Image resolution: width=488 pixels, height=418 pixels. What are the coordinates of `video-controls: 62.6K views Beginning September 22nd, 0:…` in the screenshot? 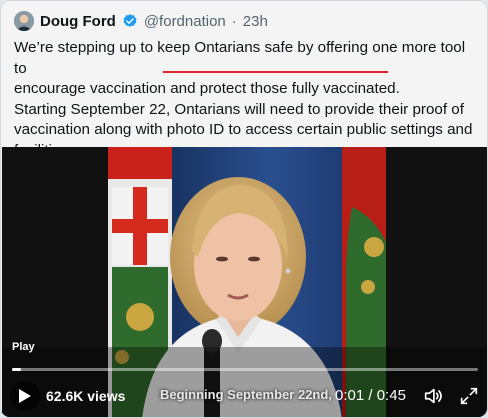 It's located at (244, 396).